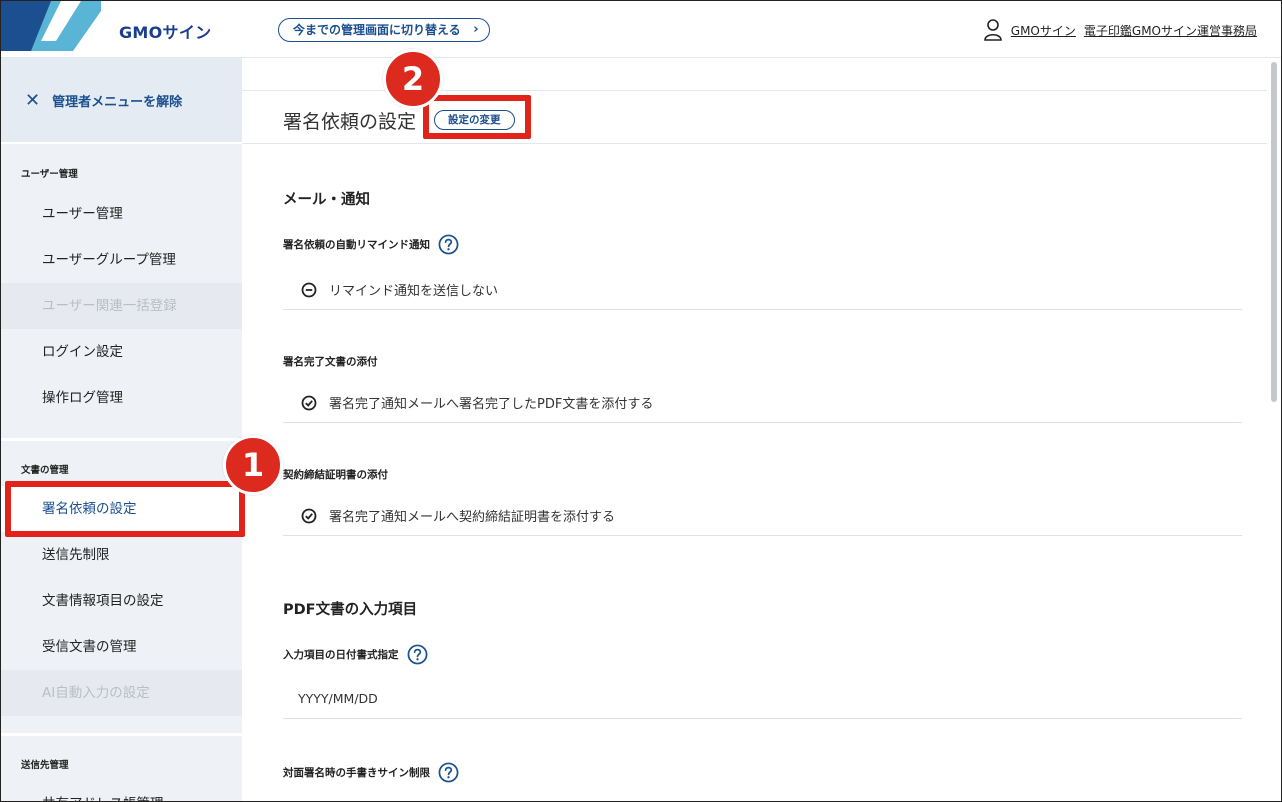  What do you see at coordinates (476, 29) in the screenshot?
I see `chevron-right-icon: ›` at bounding box center [476, 29].